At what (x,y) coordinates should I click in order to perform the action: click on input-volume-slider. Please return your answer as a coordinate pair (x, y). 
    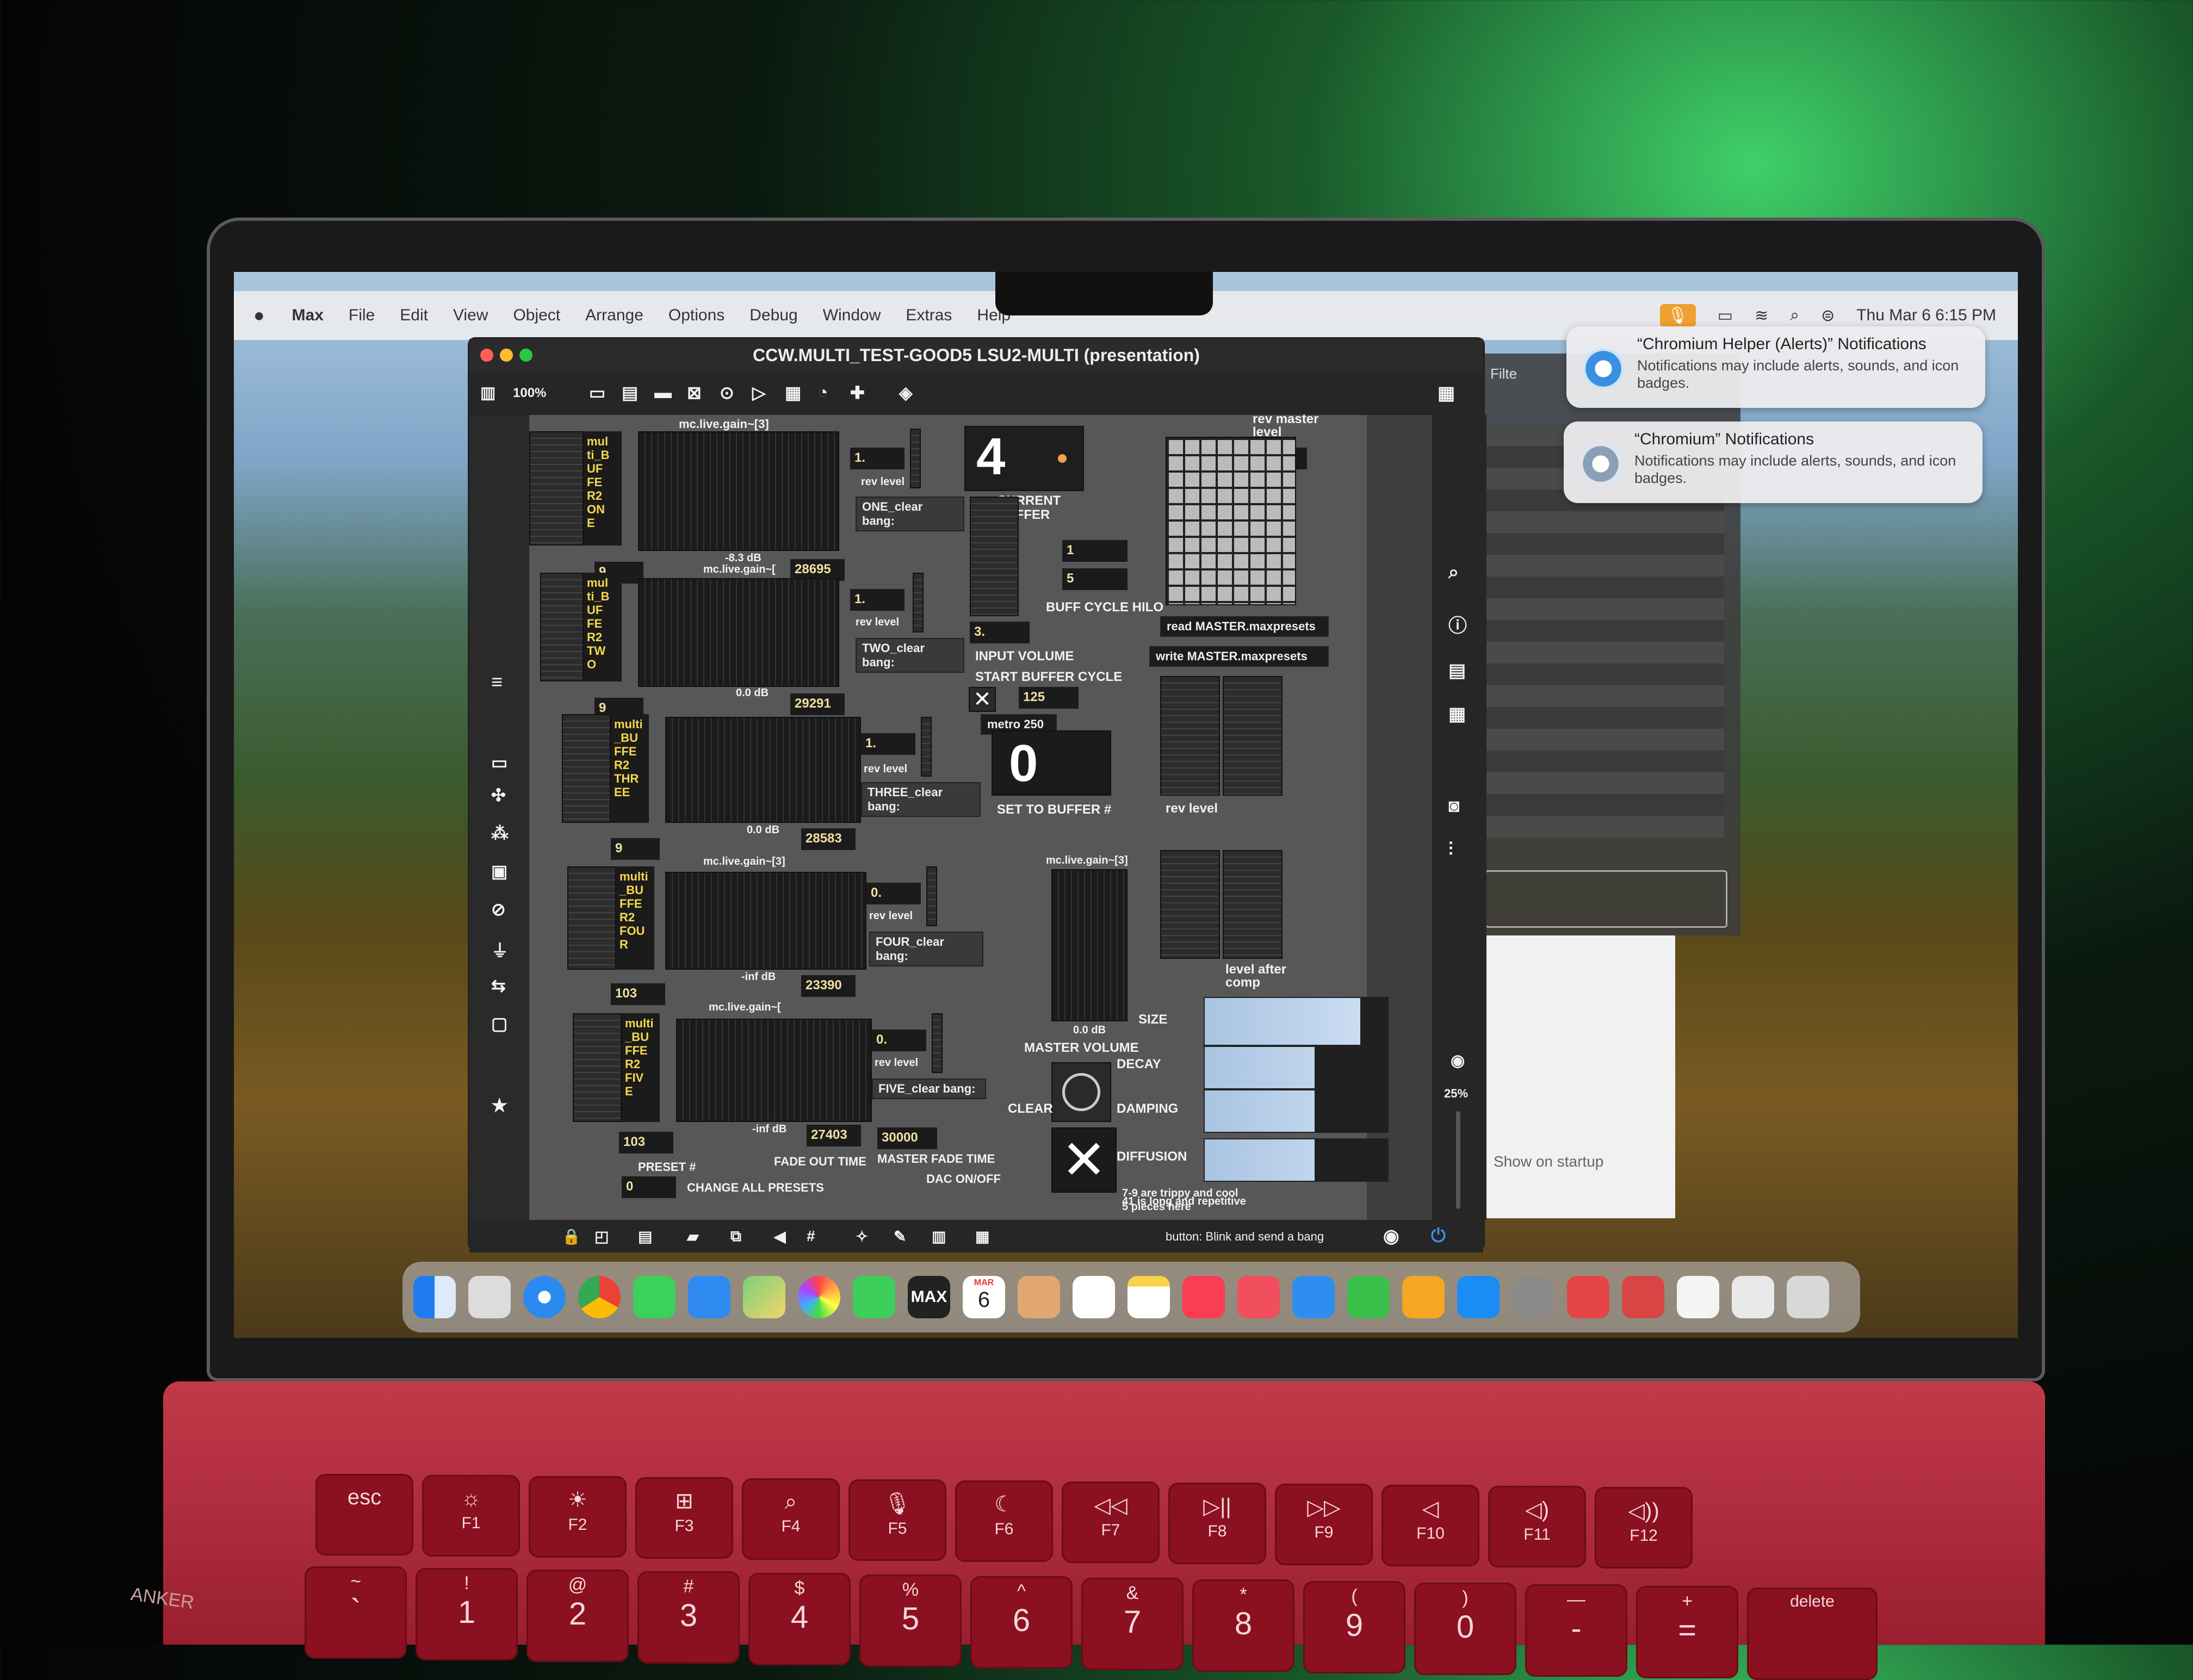
    Looking at the image, I should click on (994, 556).